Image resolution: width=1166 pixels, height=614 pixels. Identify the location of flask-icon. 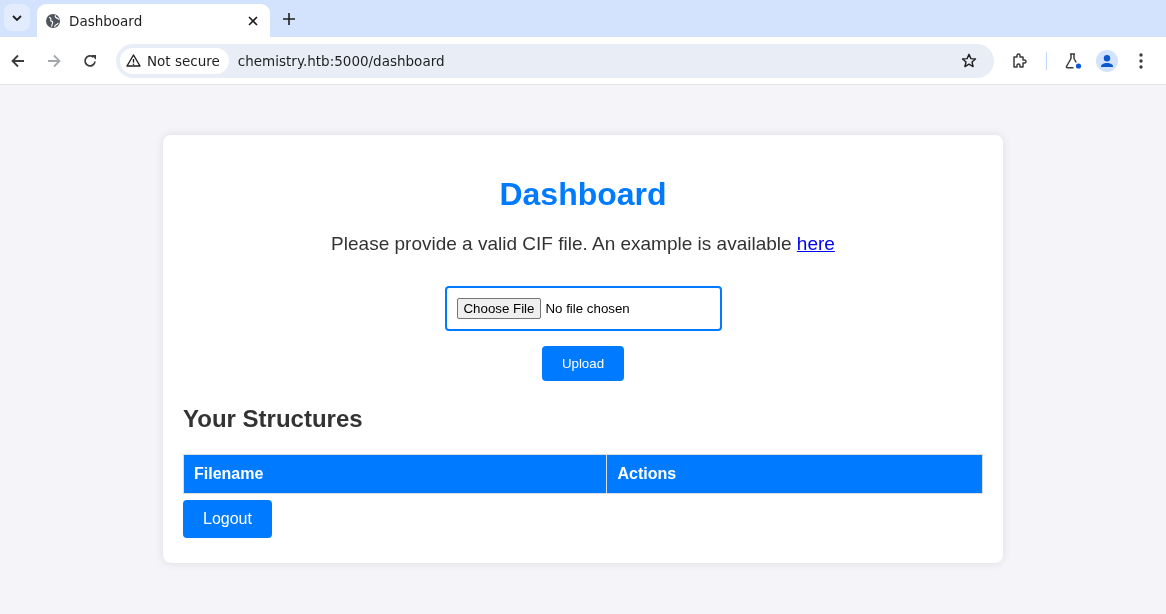
(1073, 60).